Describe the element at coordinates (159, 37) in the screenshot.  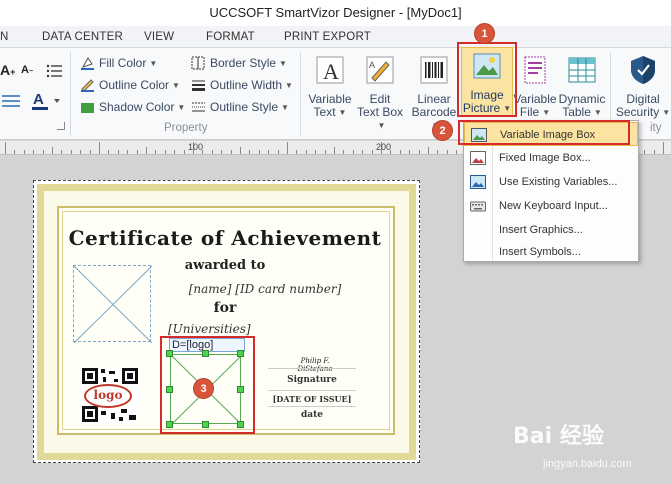
I see `tab-view: VIEW` at that location.